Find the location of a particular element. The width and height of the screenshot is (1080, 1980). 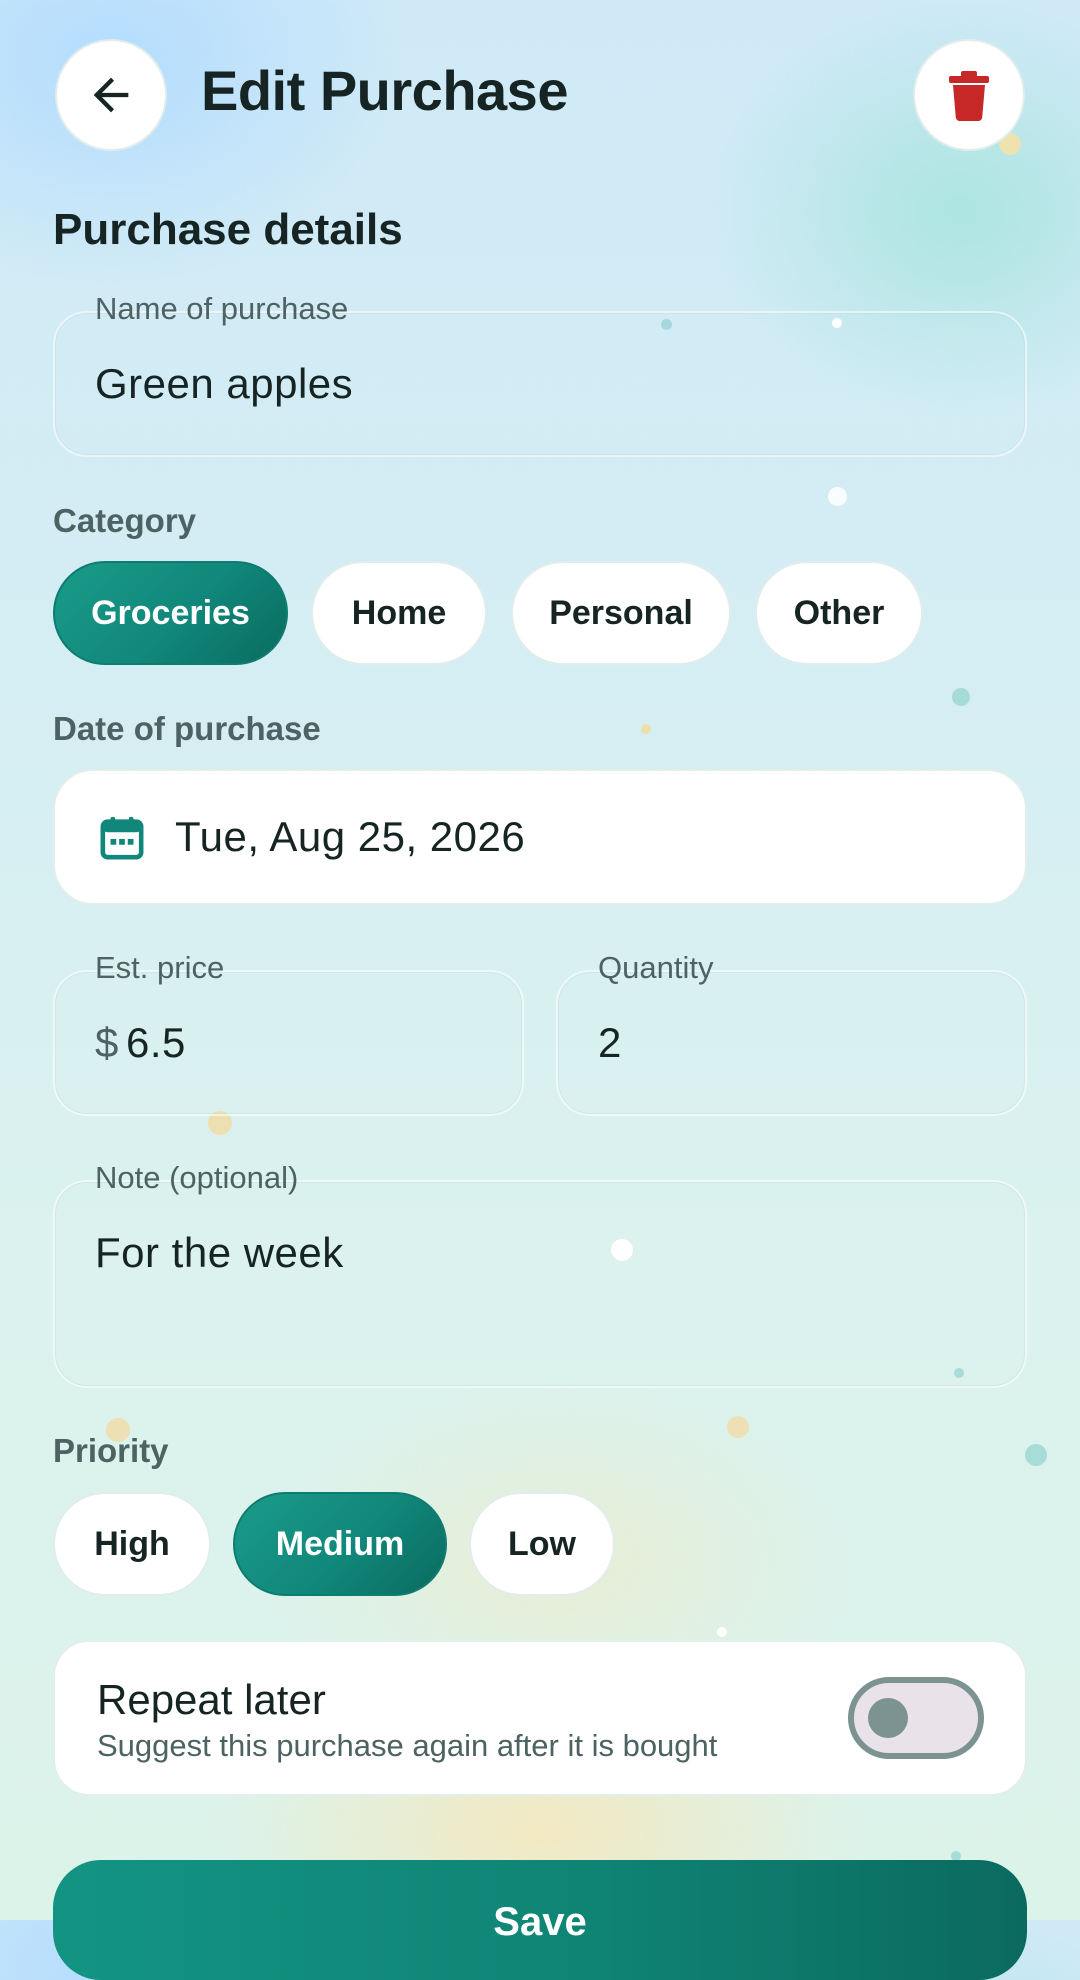

arrow-left-icon is located at coordinates (111, 95).